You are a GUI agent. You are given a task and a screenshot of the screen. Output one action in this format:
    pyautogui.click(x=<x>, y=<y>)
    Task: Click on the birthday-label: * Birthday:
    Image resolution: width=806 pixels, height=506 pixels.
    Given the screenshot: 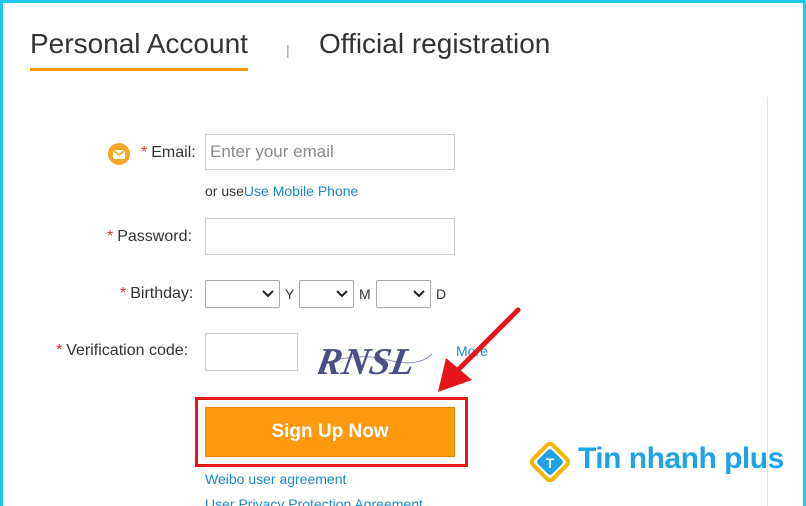 What is the action you would take?
    pyautogui.click(x=156, y=294)
    